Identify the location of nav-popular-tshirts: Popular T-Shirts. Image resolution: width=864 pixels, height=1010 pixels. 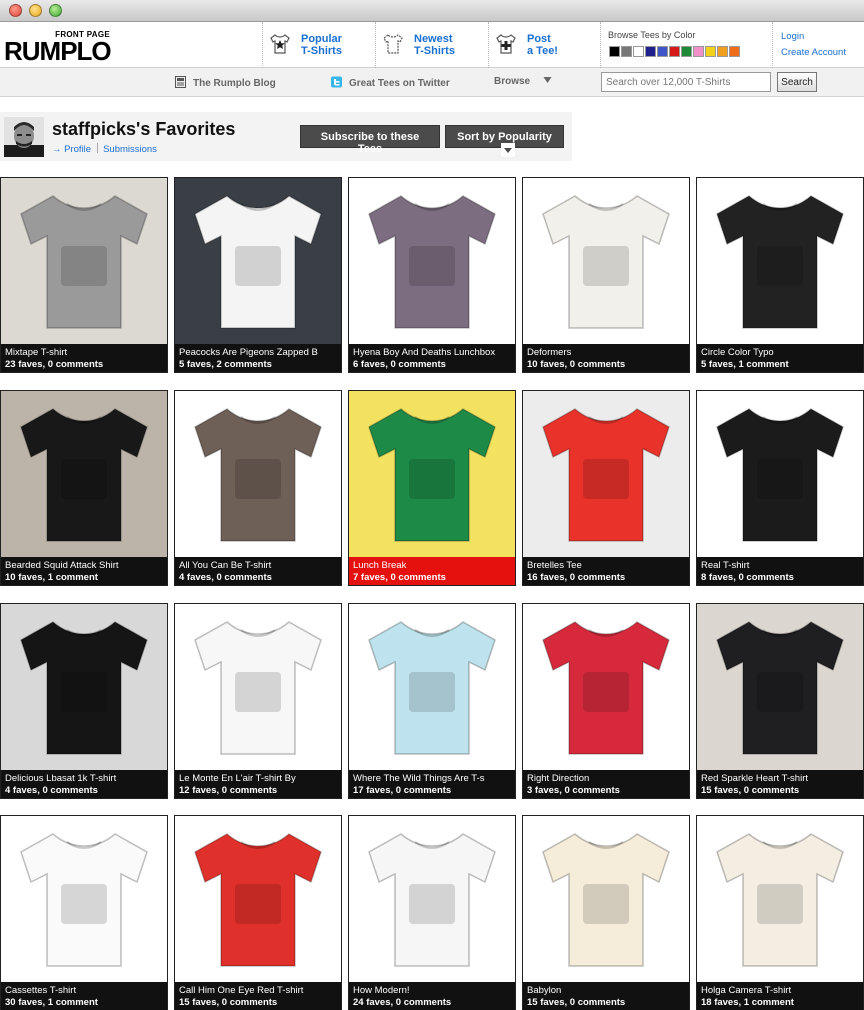
(318, 45).